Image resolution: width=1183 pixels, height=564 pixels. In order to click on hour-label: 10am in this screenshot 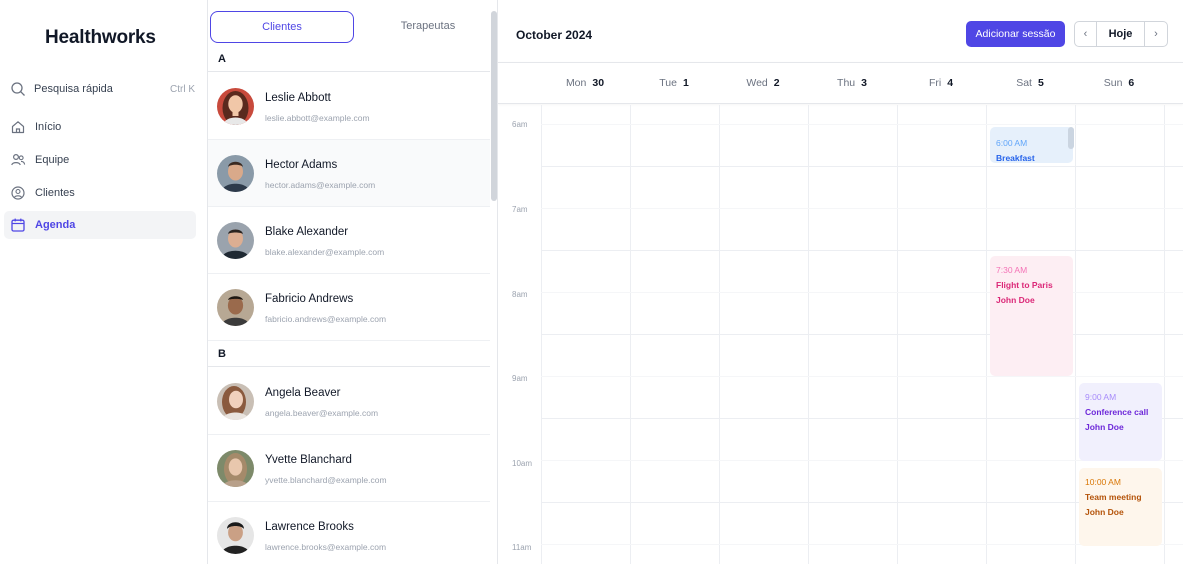, I will do `click(522, 463)`.